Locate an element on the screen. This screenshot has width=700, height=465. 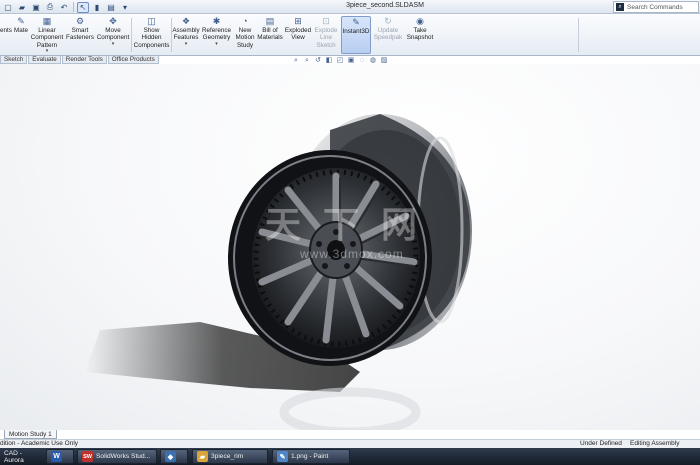
ribbon-label: Update Speedpak is located at coordinates (388, 34).